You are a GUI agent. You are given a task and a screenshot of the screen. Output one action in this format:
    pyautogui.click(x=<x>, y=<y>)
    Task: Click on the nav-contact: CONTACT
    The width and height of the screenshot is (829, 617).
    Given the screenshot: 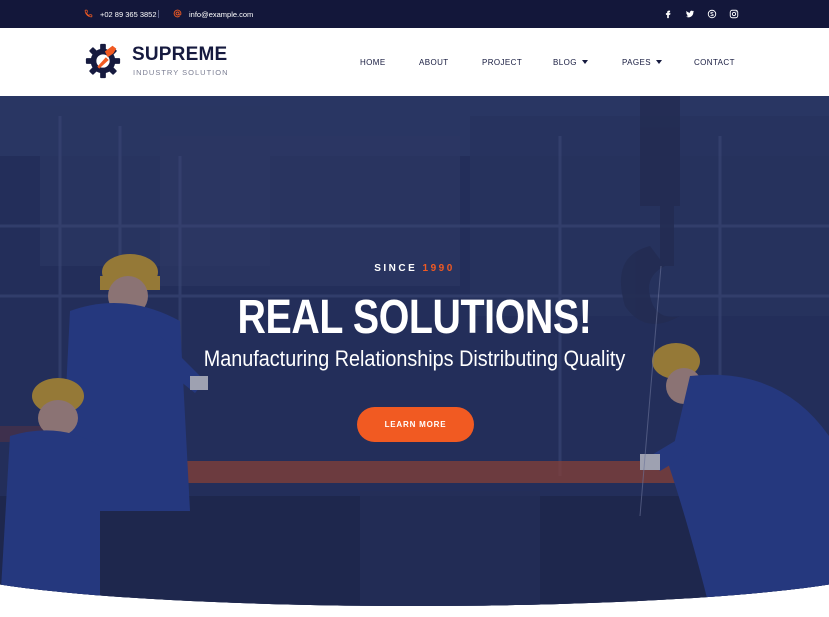 What is the action you would take?
    pyautogui.click(x=714, y=62)
    